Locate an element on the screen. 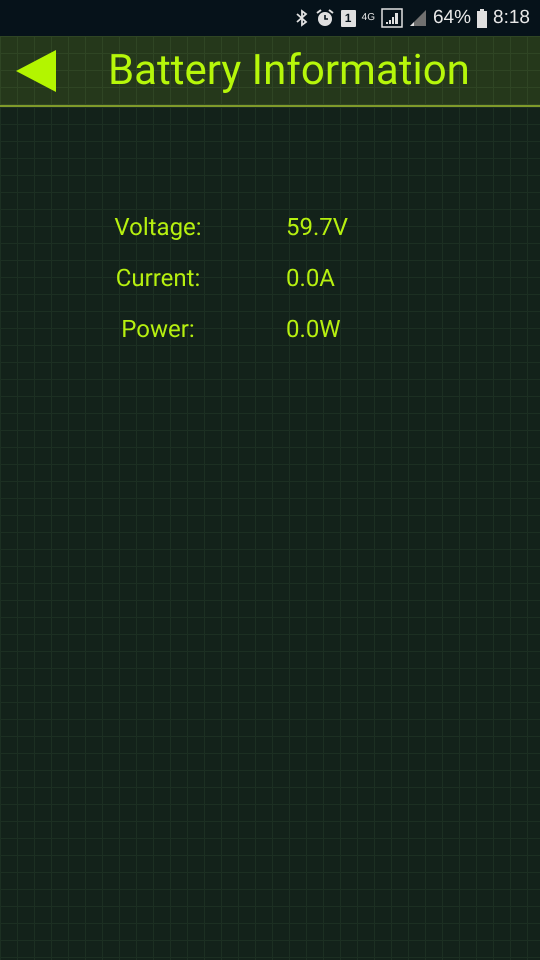  reading-value: 59.7V is located at coordinates (317, 226).